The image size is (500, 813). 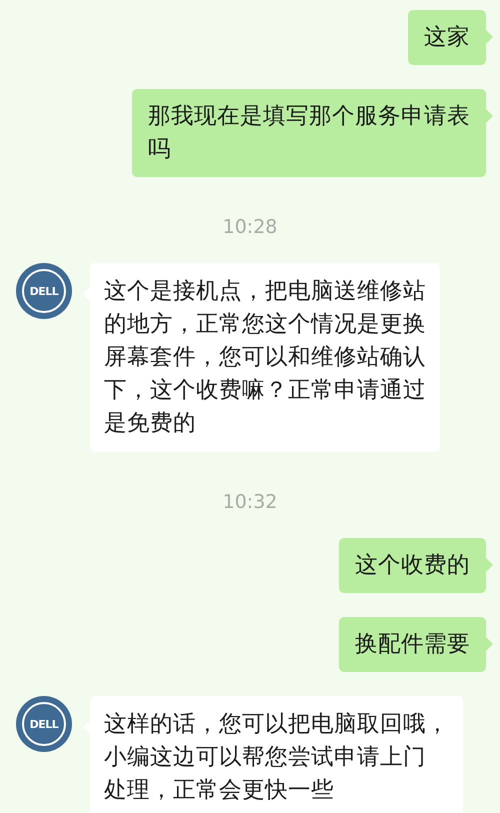 What do you see at coordinates (447, 37) in the screenshot?
I see `message-bubble: 这家` at bounding box center [447, 37].